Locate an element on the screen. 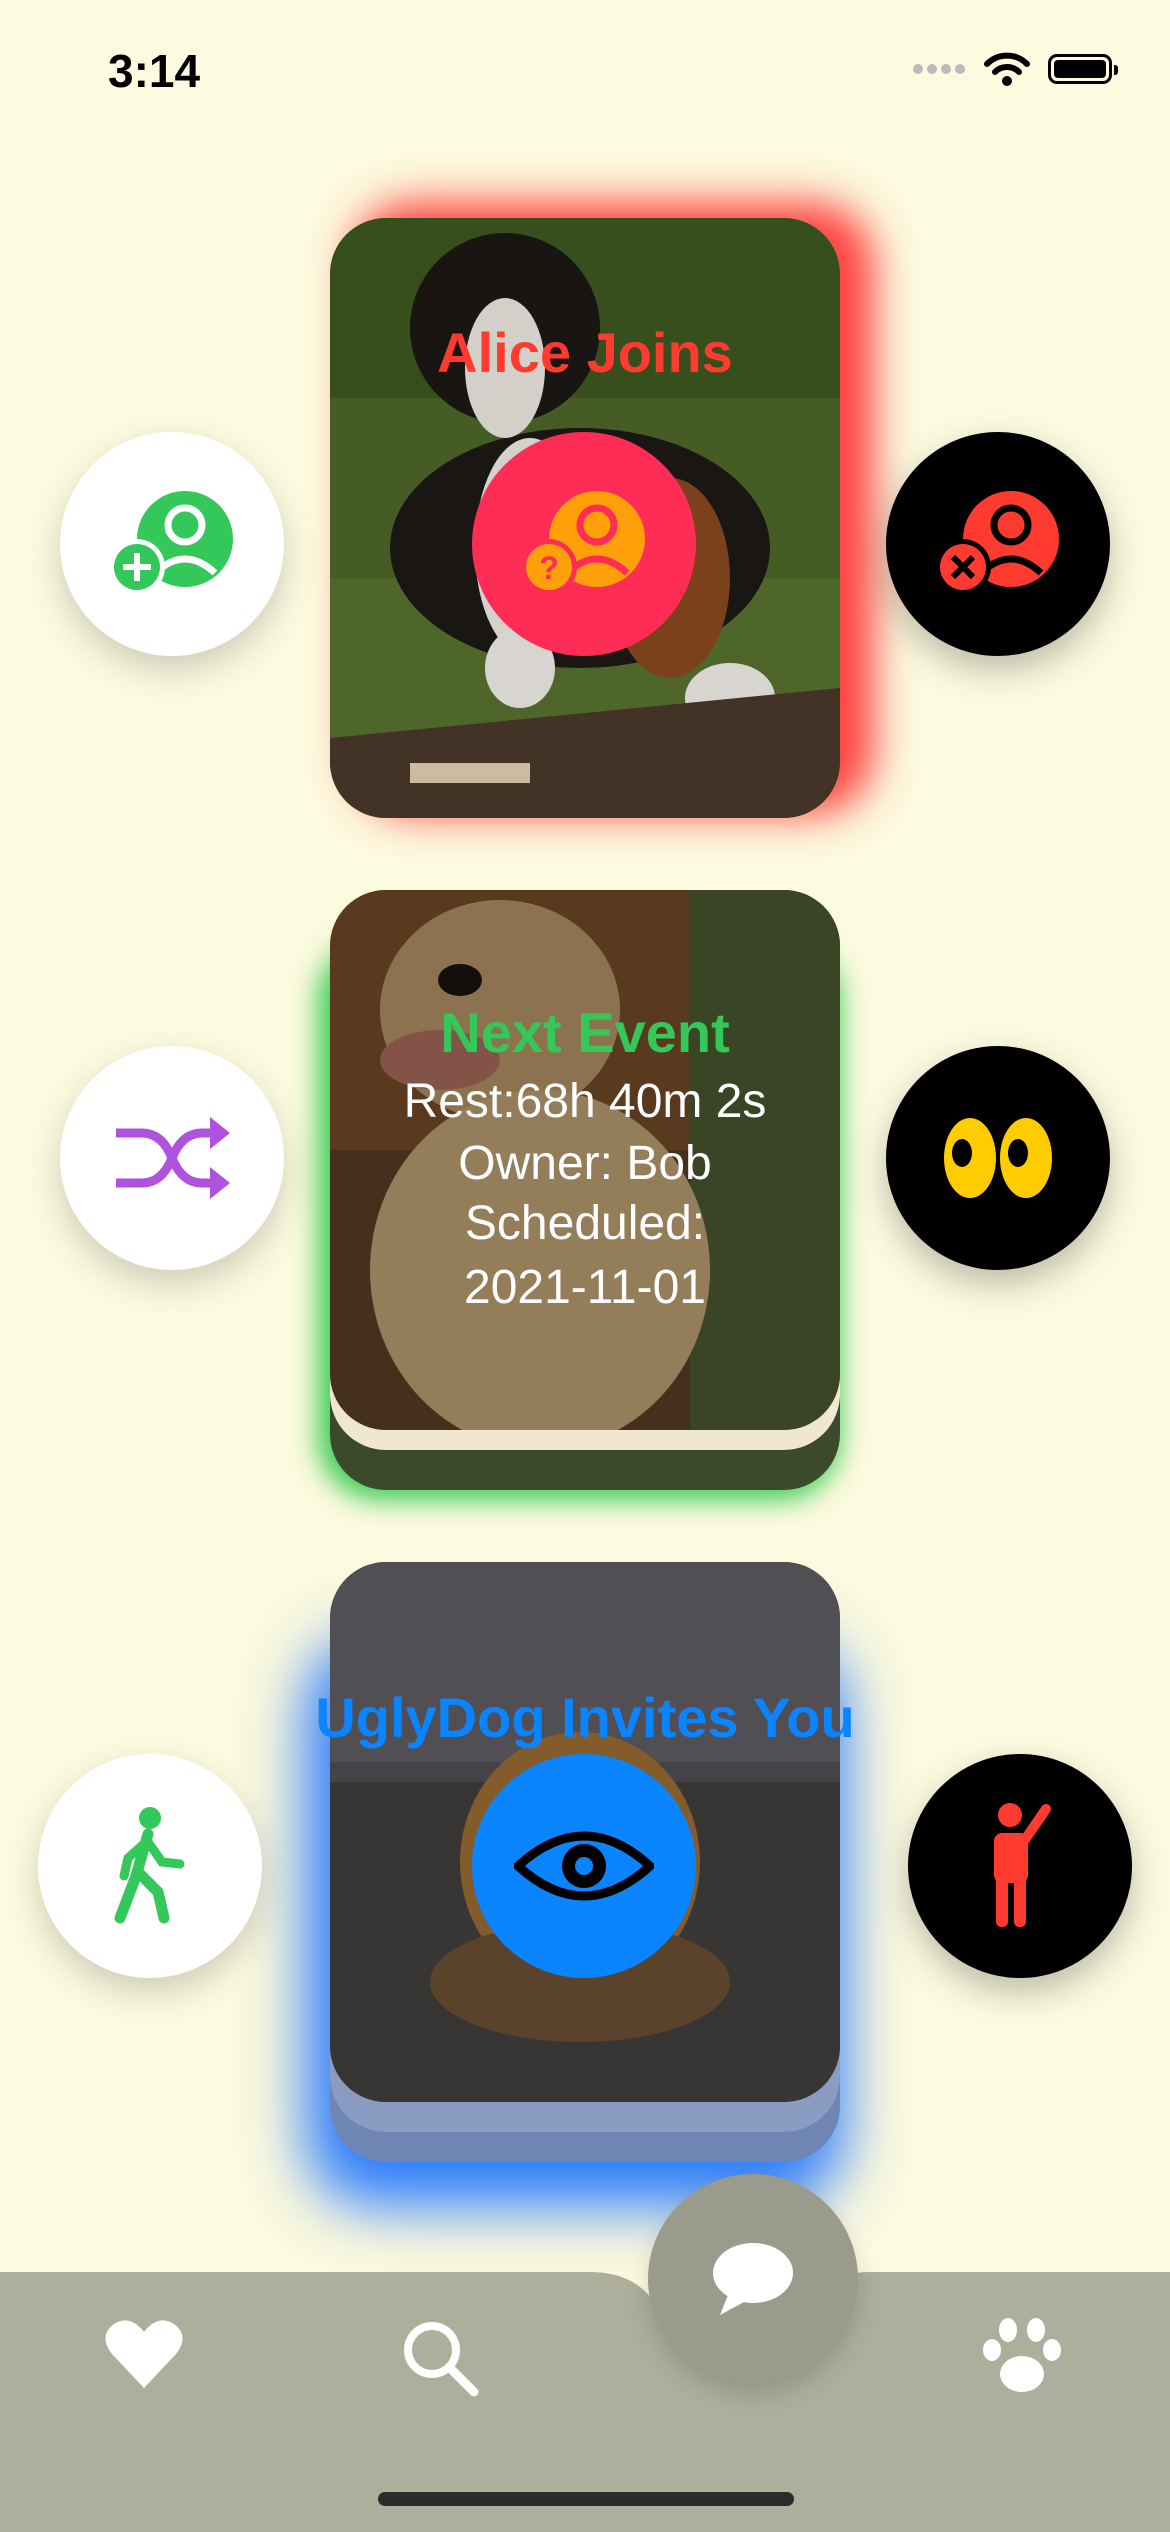 This screenshot has height=2532, width=1170. tab-search is located at coordinates (440, 2360).